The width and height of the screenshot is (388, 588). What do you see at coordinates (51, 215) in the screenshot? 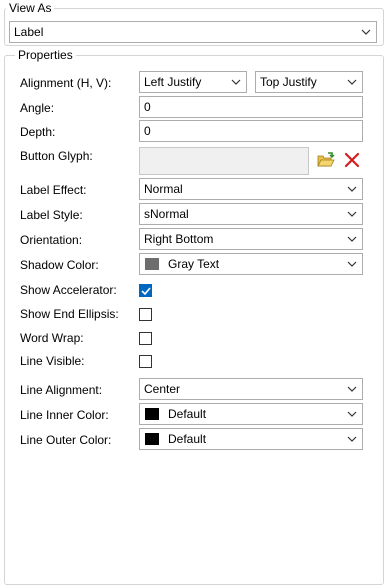
I see `label-style-label: Label Style:` at bounding box center [51, 215].